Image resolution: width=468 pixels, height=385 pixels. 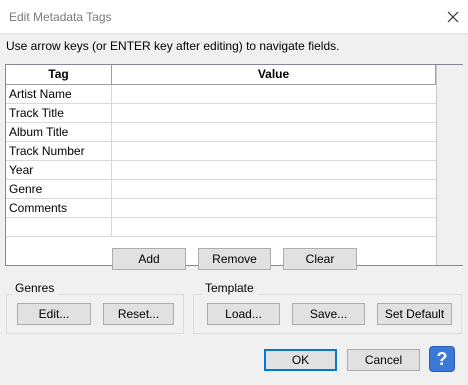 I want to click on genres-group-label: Genres, so click(x=35, y=288).